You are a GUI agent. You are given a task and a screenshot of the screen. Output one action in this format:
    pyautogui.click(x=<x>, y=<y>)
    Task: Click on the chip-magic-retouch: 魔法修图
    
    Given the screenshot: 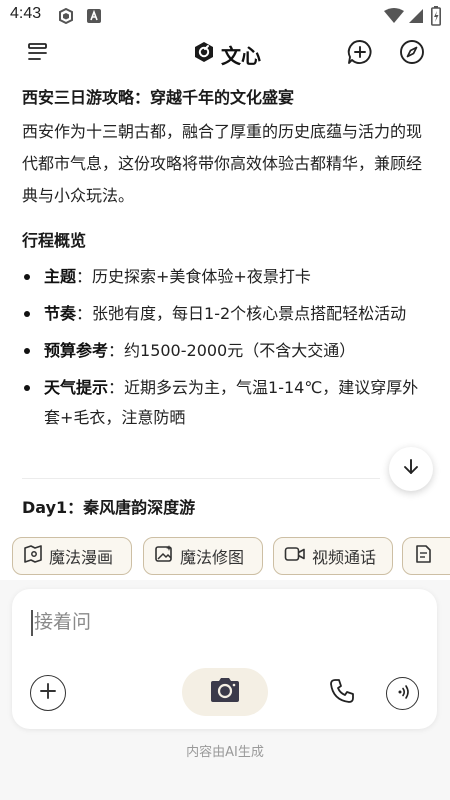 What is the action you would take?
    pyautogui.click(x=203, y=556)
    